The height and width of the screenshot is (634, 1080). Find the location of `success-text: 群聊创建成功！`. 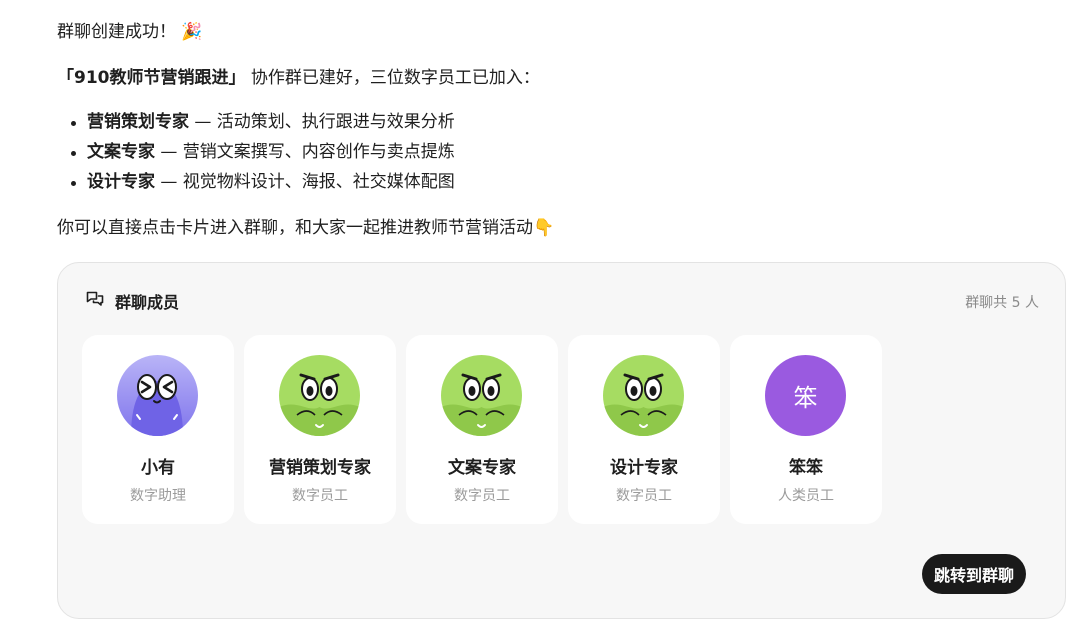

success-text: 群聊创建成功！ is located at coordinates (116, 32).